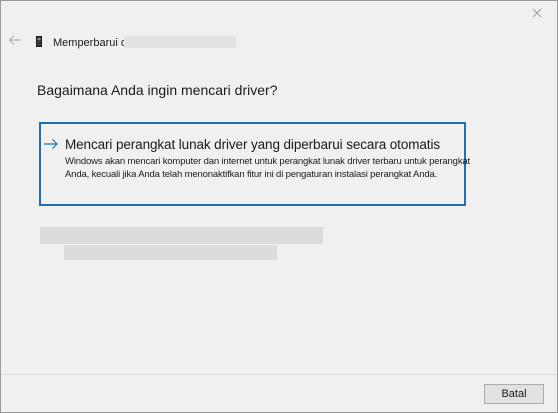  What do you see at coordinates (15, 40) in the screenshot?
I see `back-arrow-icon` at bounding box center [15, 40].